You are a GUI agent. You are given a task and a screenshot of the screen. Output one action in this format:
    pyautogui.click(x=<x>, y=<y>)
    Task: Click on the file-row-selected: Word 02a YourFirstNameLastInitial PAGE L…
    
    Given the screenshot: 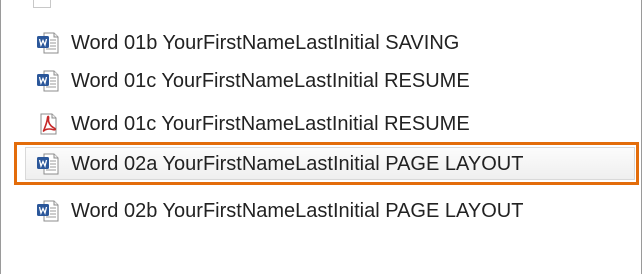 What is the action you would take?
    pyautogui.click(x=311, y=164)
    